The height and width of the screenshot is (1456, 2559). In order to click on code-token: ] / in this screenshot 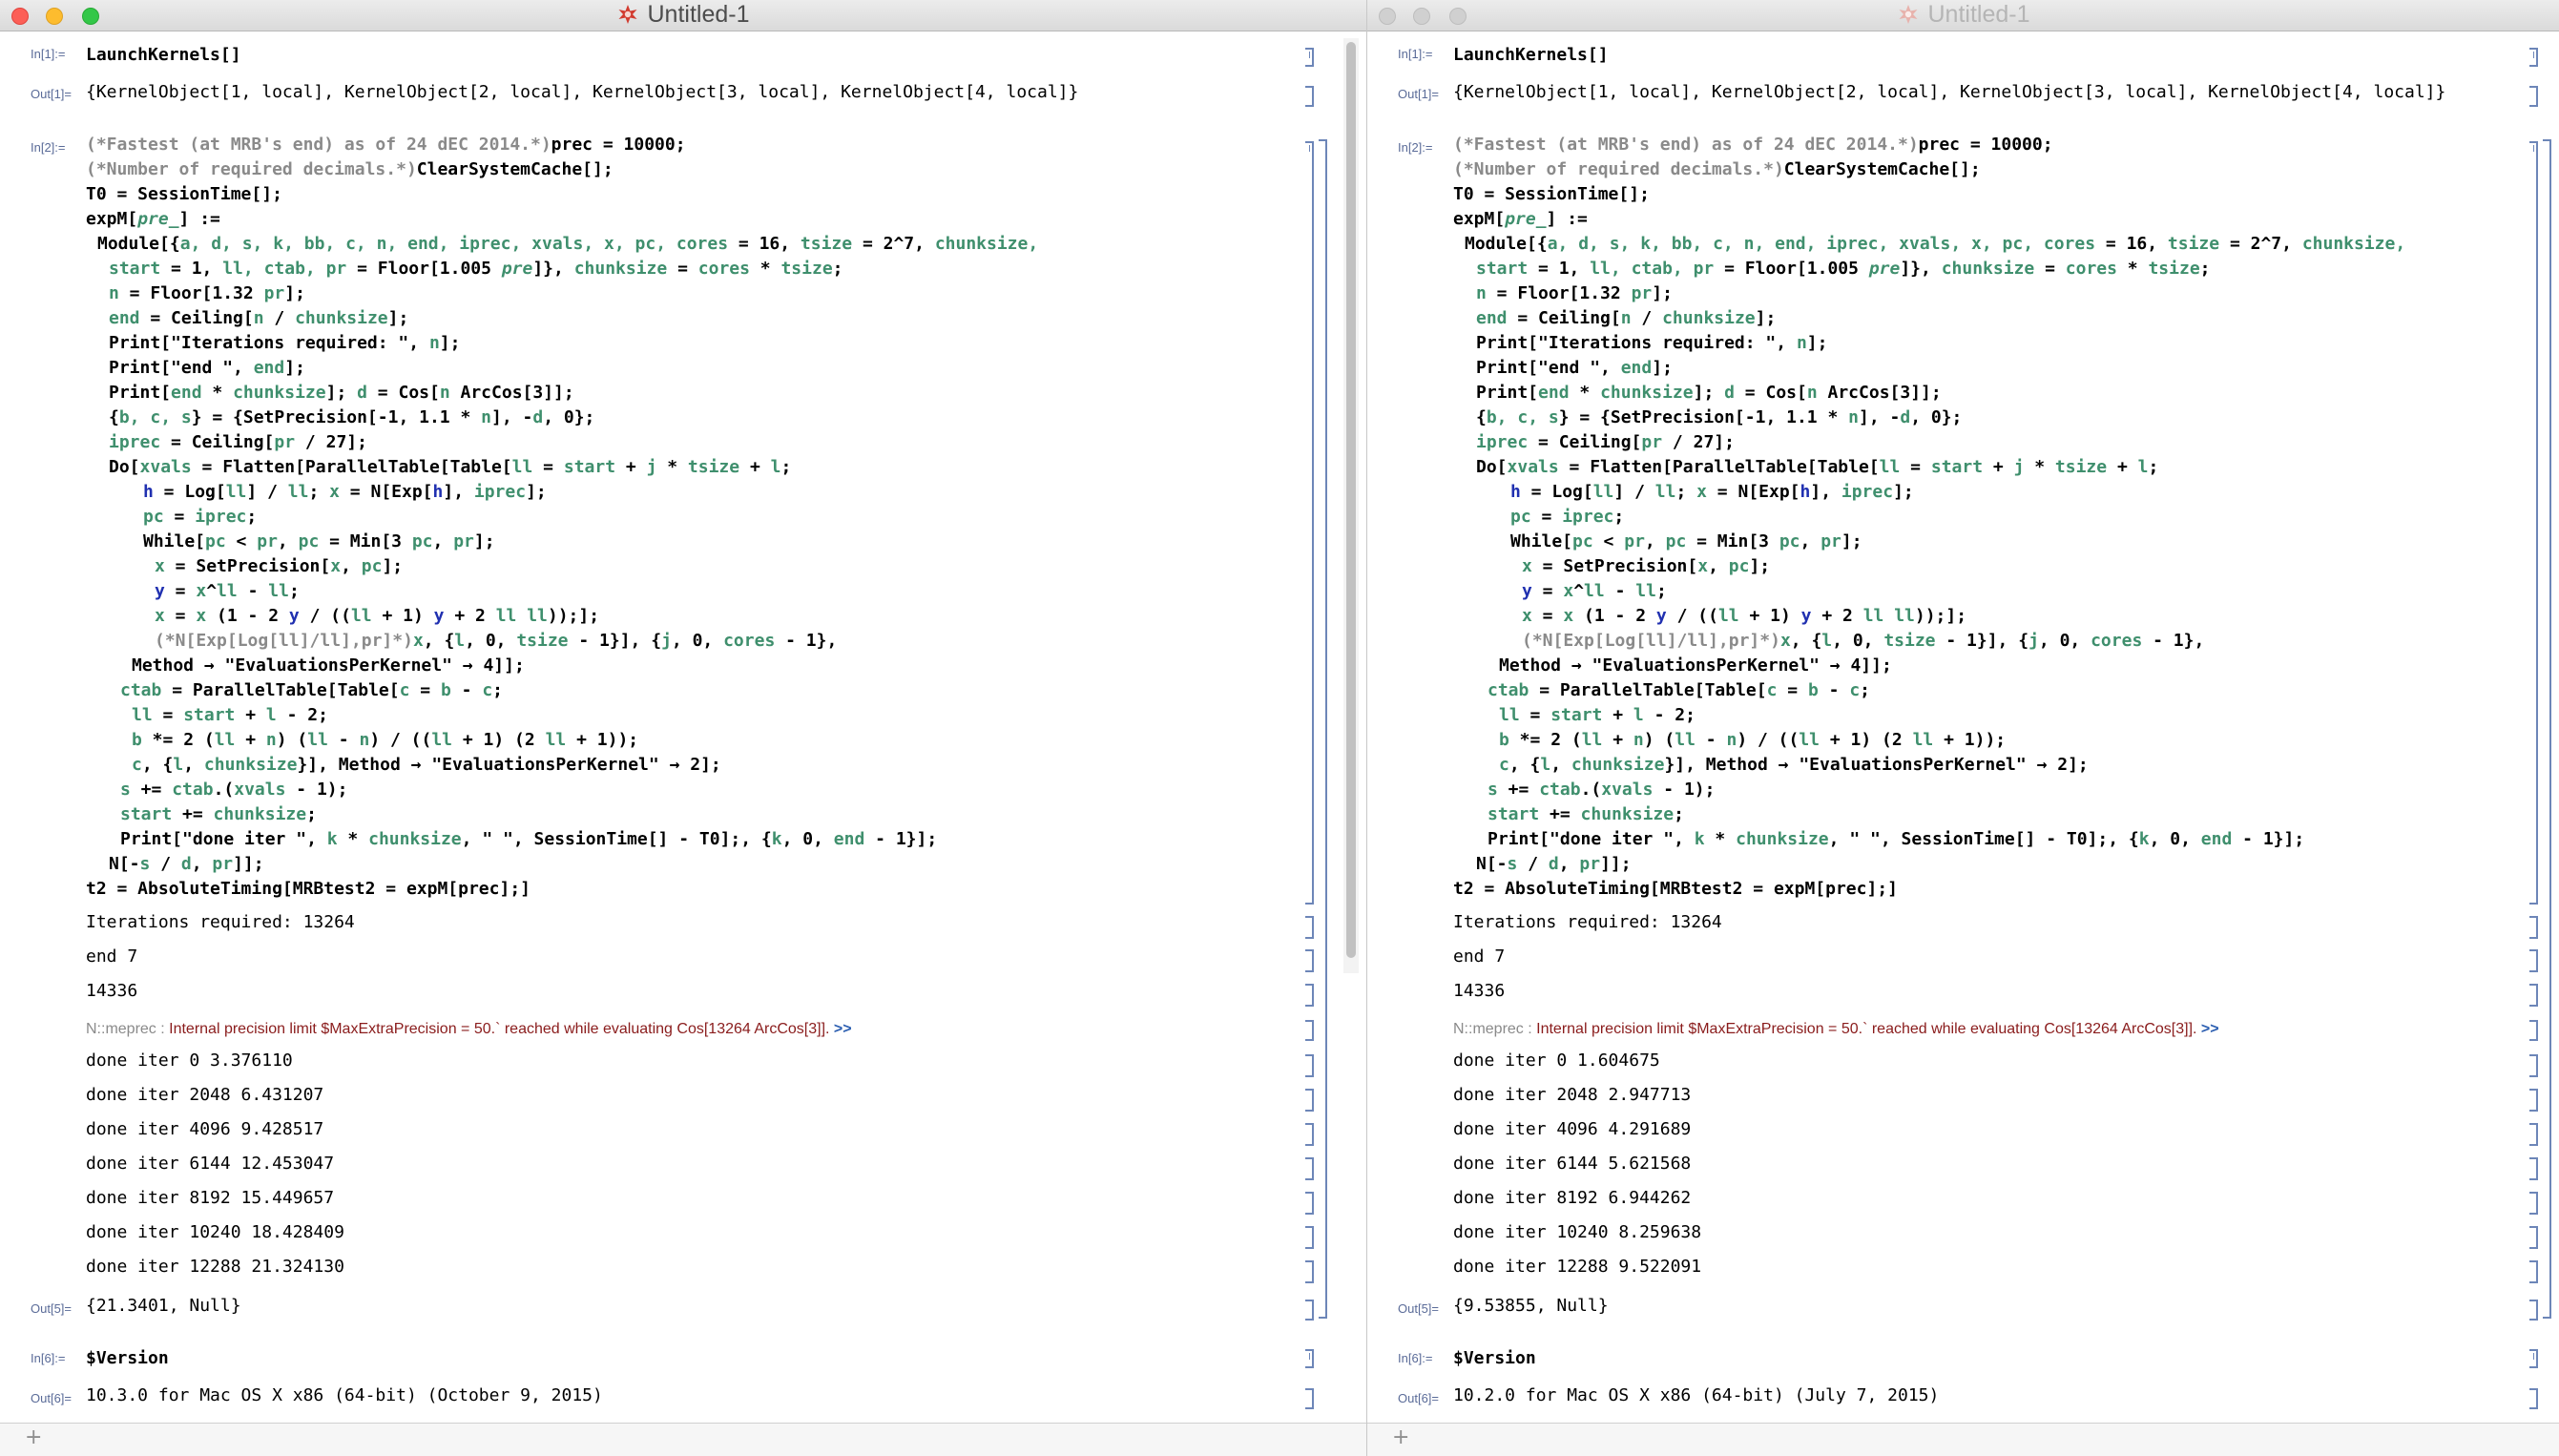, I will do `click(1634, 492)`.